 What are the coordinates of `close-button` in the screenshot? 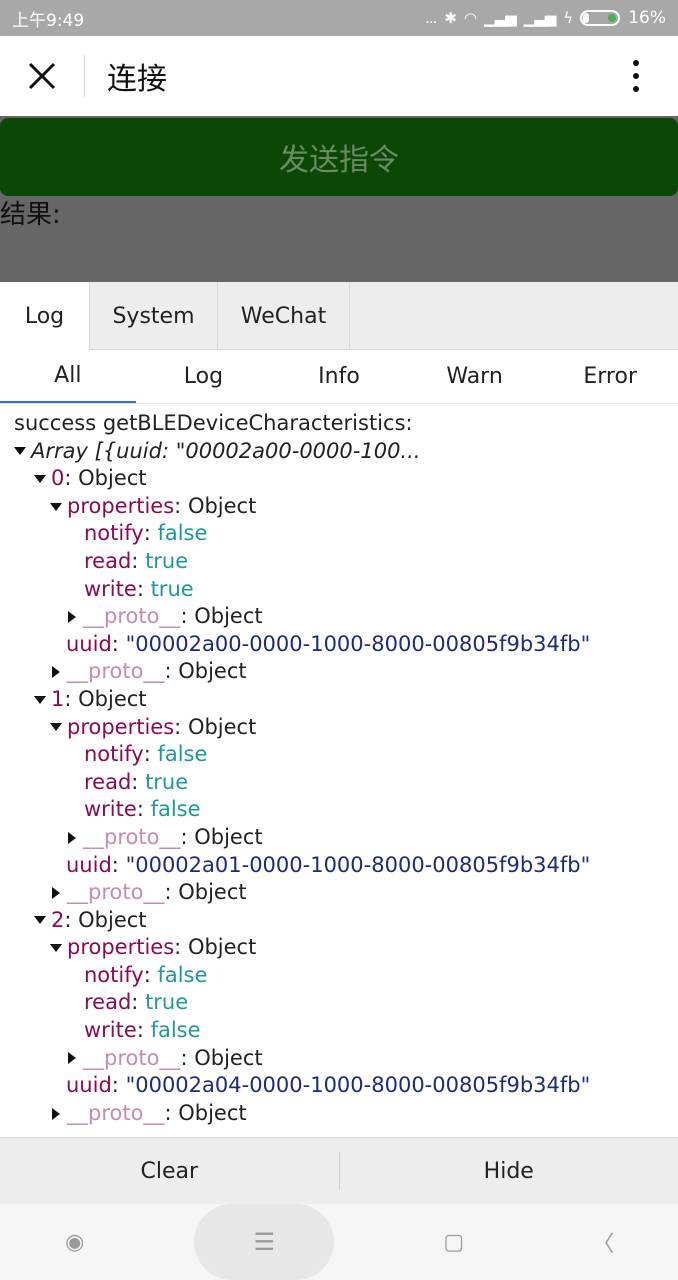 It's located at (42, 76).